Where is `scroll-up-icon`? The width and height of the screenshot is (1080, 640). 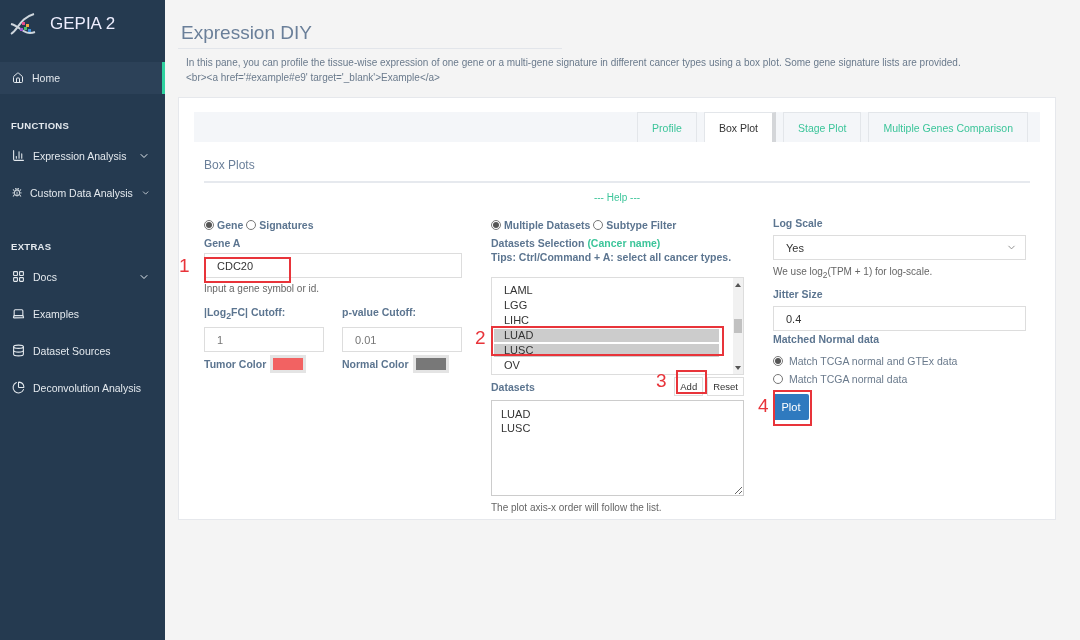 scroll-up-icon is located at coordinates (738, 285).